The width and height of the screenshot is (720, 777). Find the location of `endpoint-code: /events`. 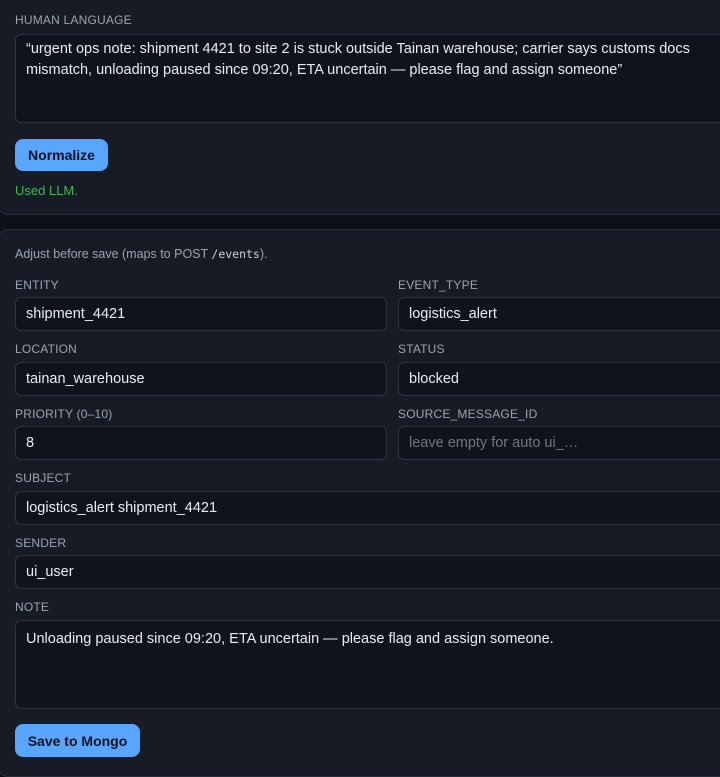

endpoint-code: /events is located at coordinates (235, 254).